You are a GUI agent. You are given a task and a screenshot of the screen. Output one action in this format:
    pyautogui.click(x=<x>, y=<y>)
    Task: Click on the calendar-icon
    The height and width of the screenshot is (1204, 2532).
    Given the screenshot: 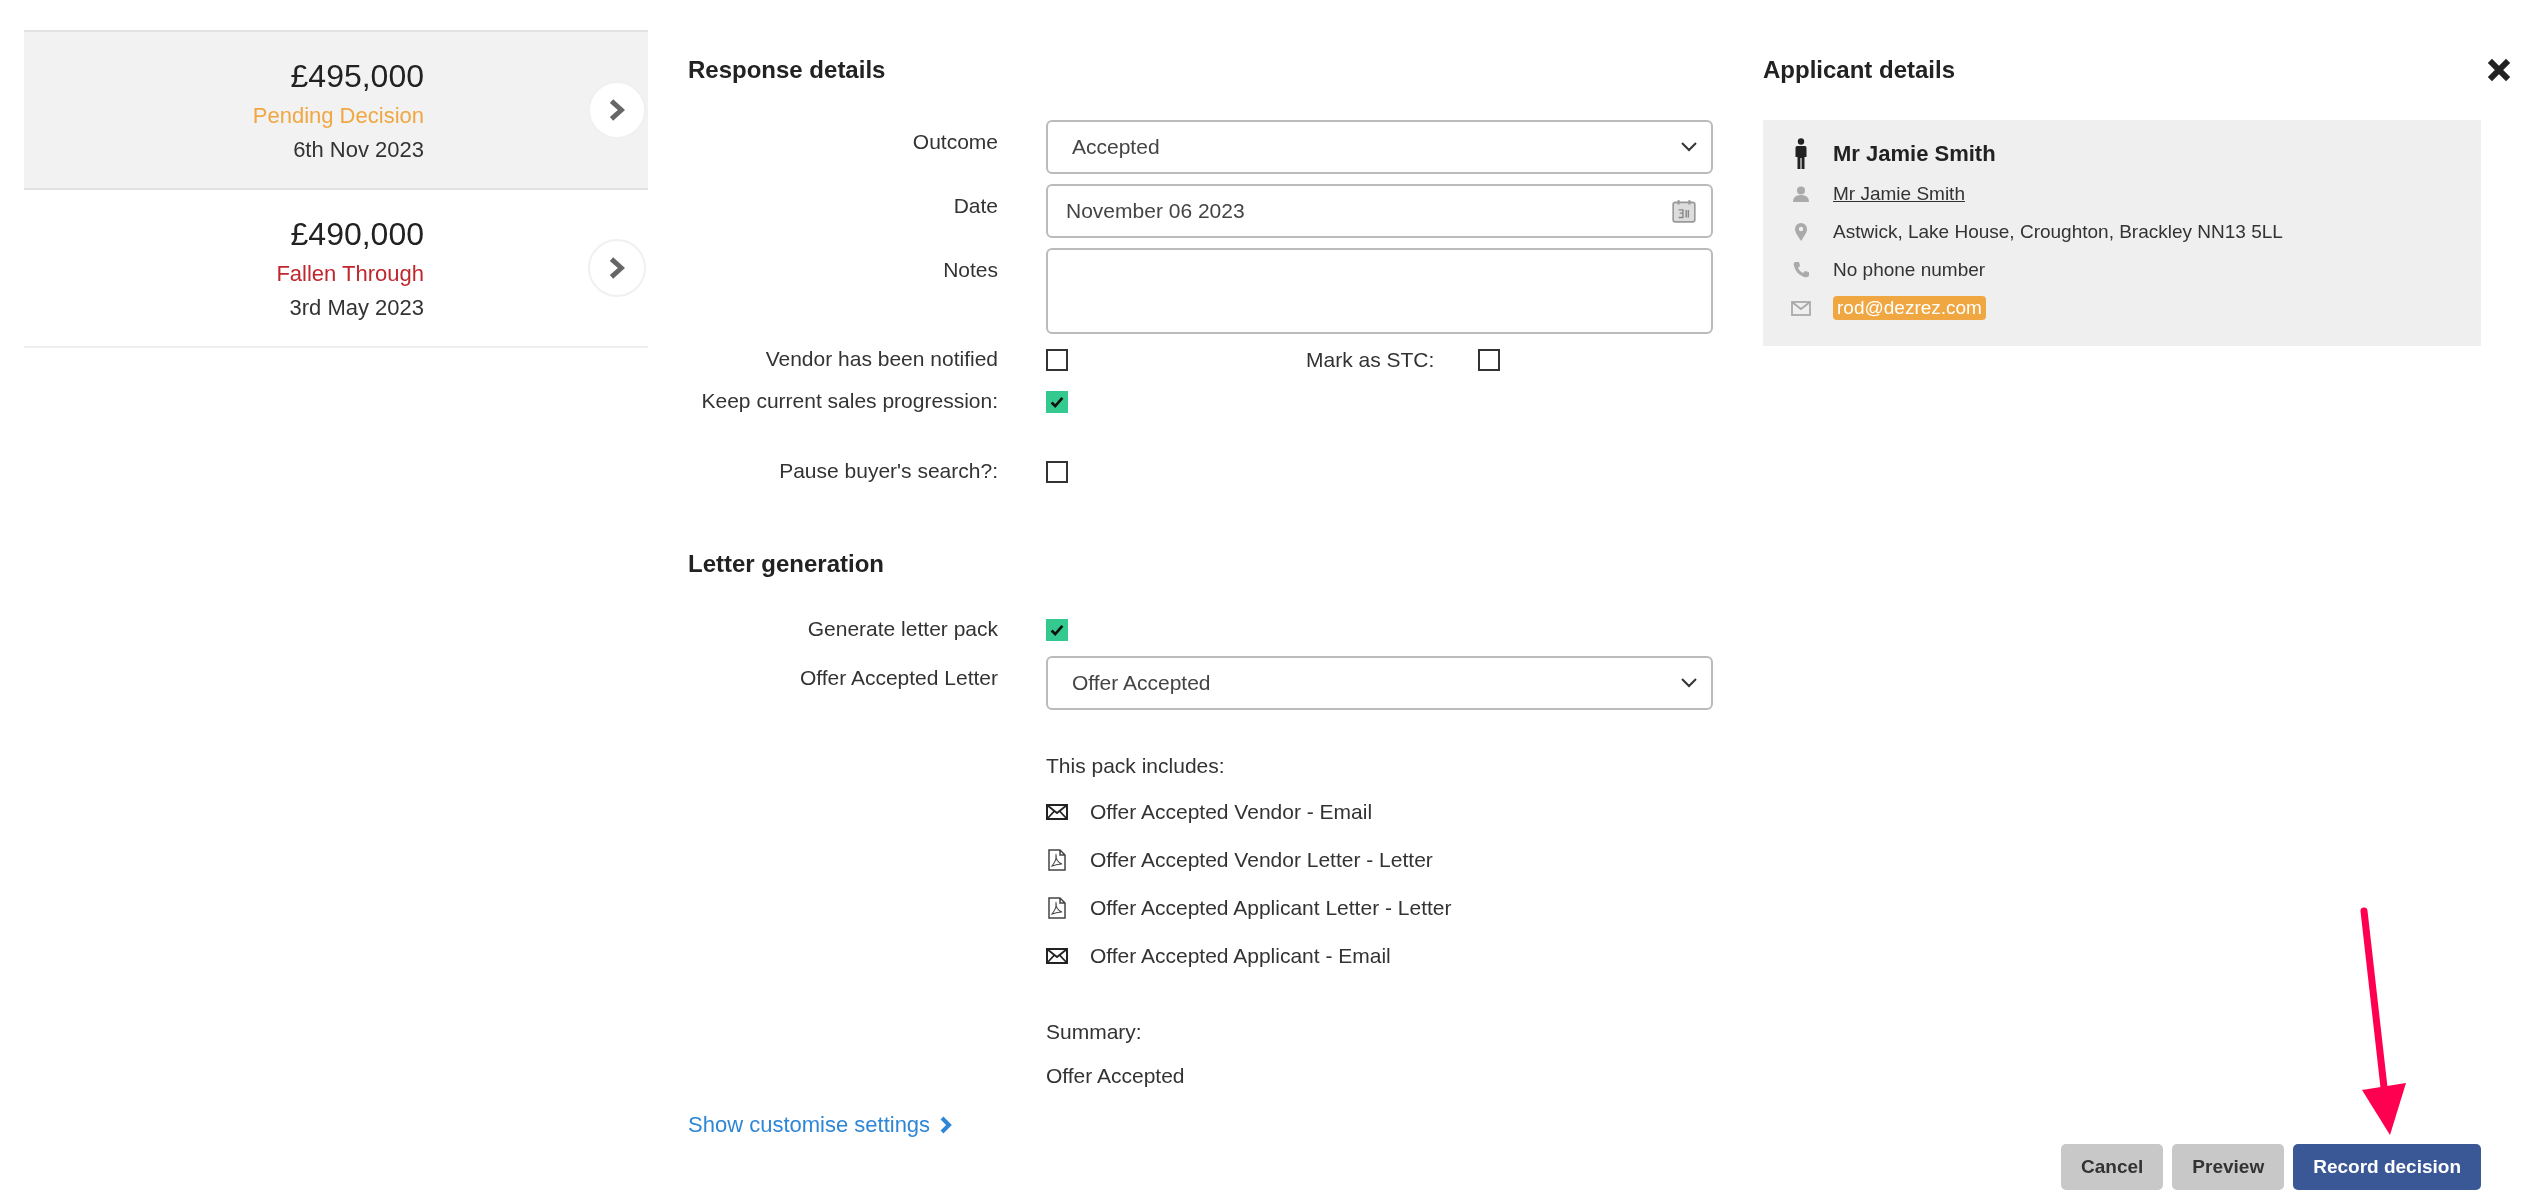 What is the action you would take?
    pyautogui.click(x=1684, y=211)
    